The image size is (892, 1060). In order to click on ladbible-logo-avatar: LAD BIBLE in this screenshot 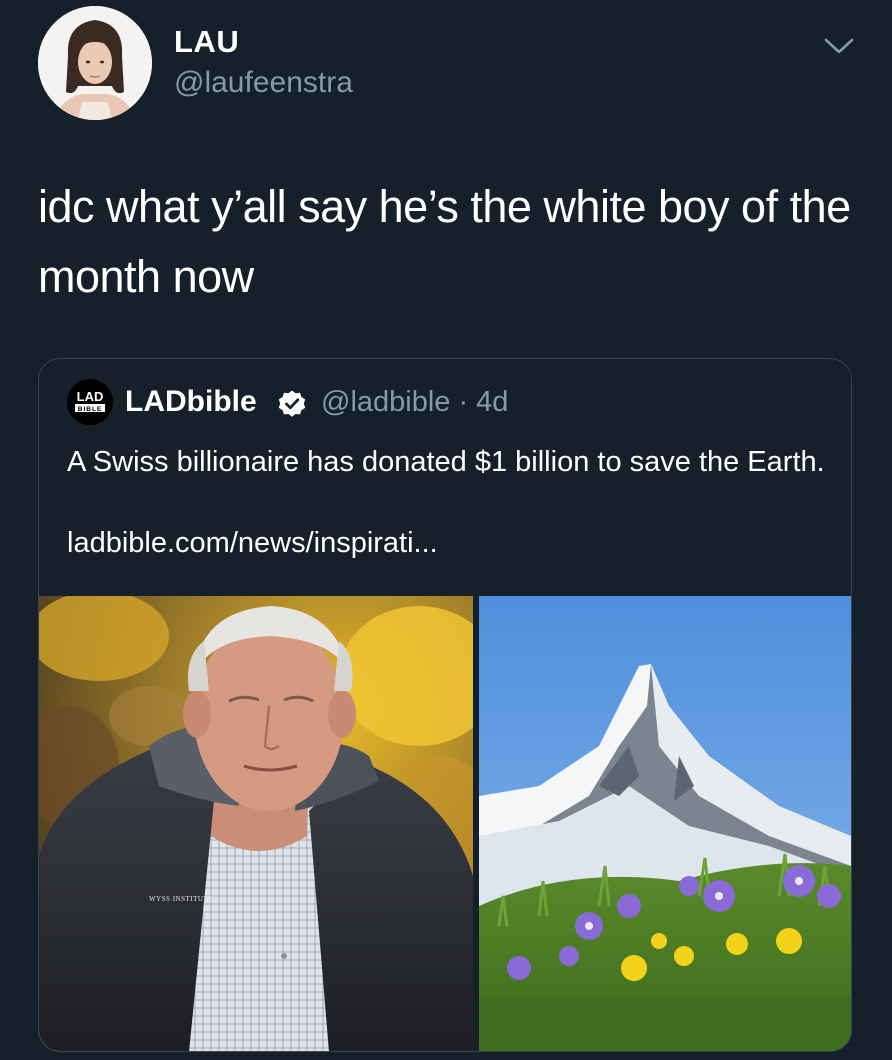, I will do `click(90, 402)`.